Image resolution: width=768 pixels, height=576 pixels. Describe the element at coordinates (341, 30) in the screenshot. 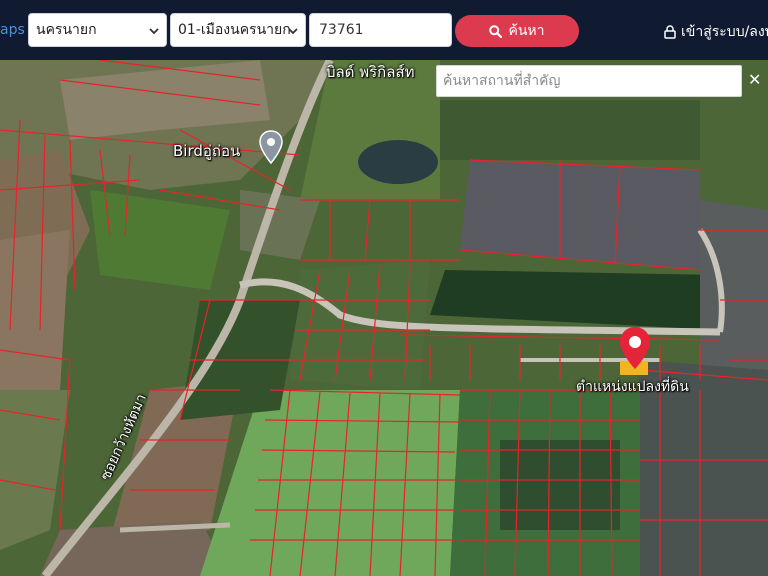

I see `postcode-value: 73761` at that location.